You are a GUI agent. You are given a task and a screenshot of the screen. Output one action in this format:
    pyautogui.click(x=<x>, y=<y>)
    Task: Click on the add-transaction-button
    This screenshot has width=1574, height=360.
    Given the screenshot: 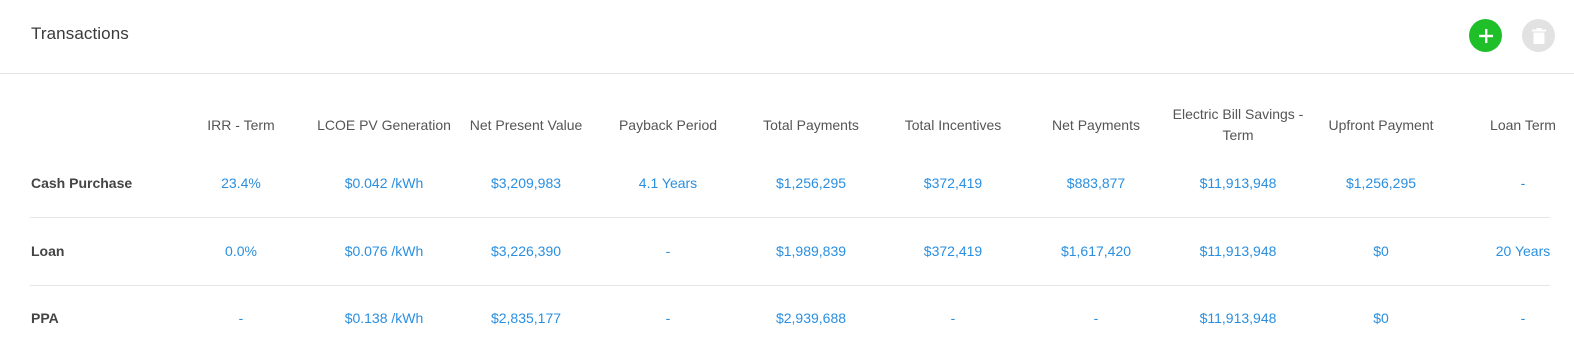 What is the action you would take?
    pyautogui.click(x=1485, y=35)
    